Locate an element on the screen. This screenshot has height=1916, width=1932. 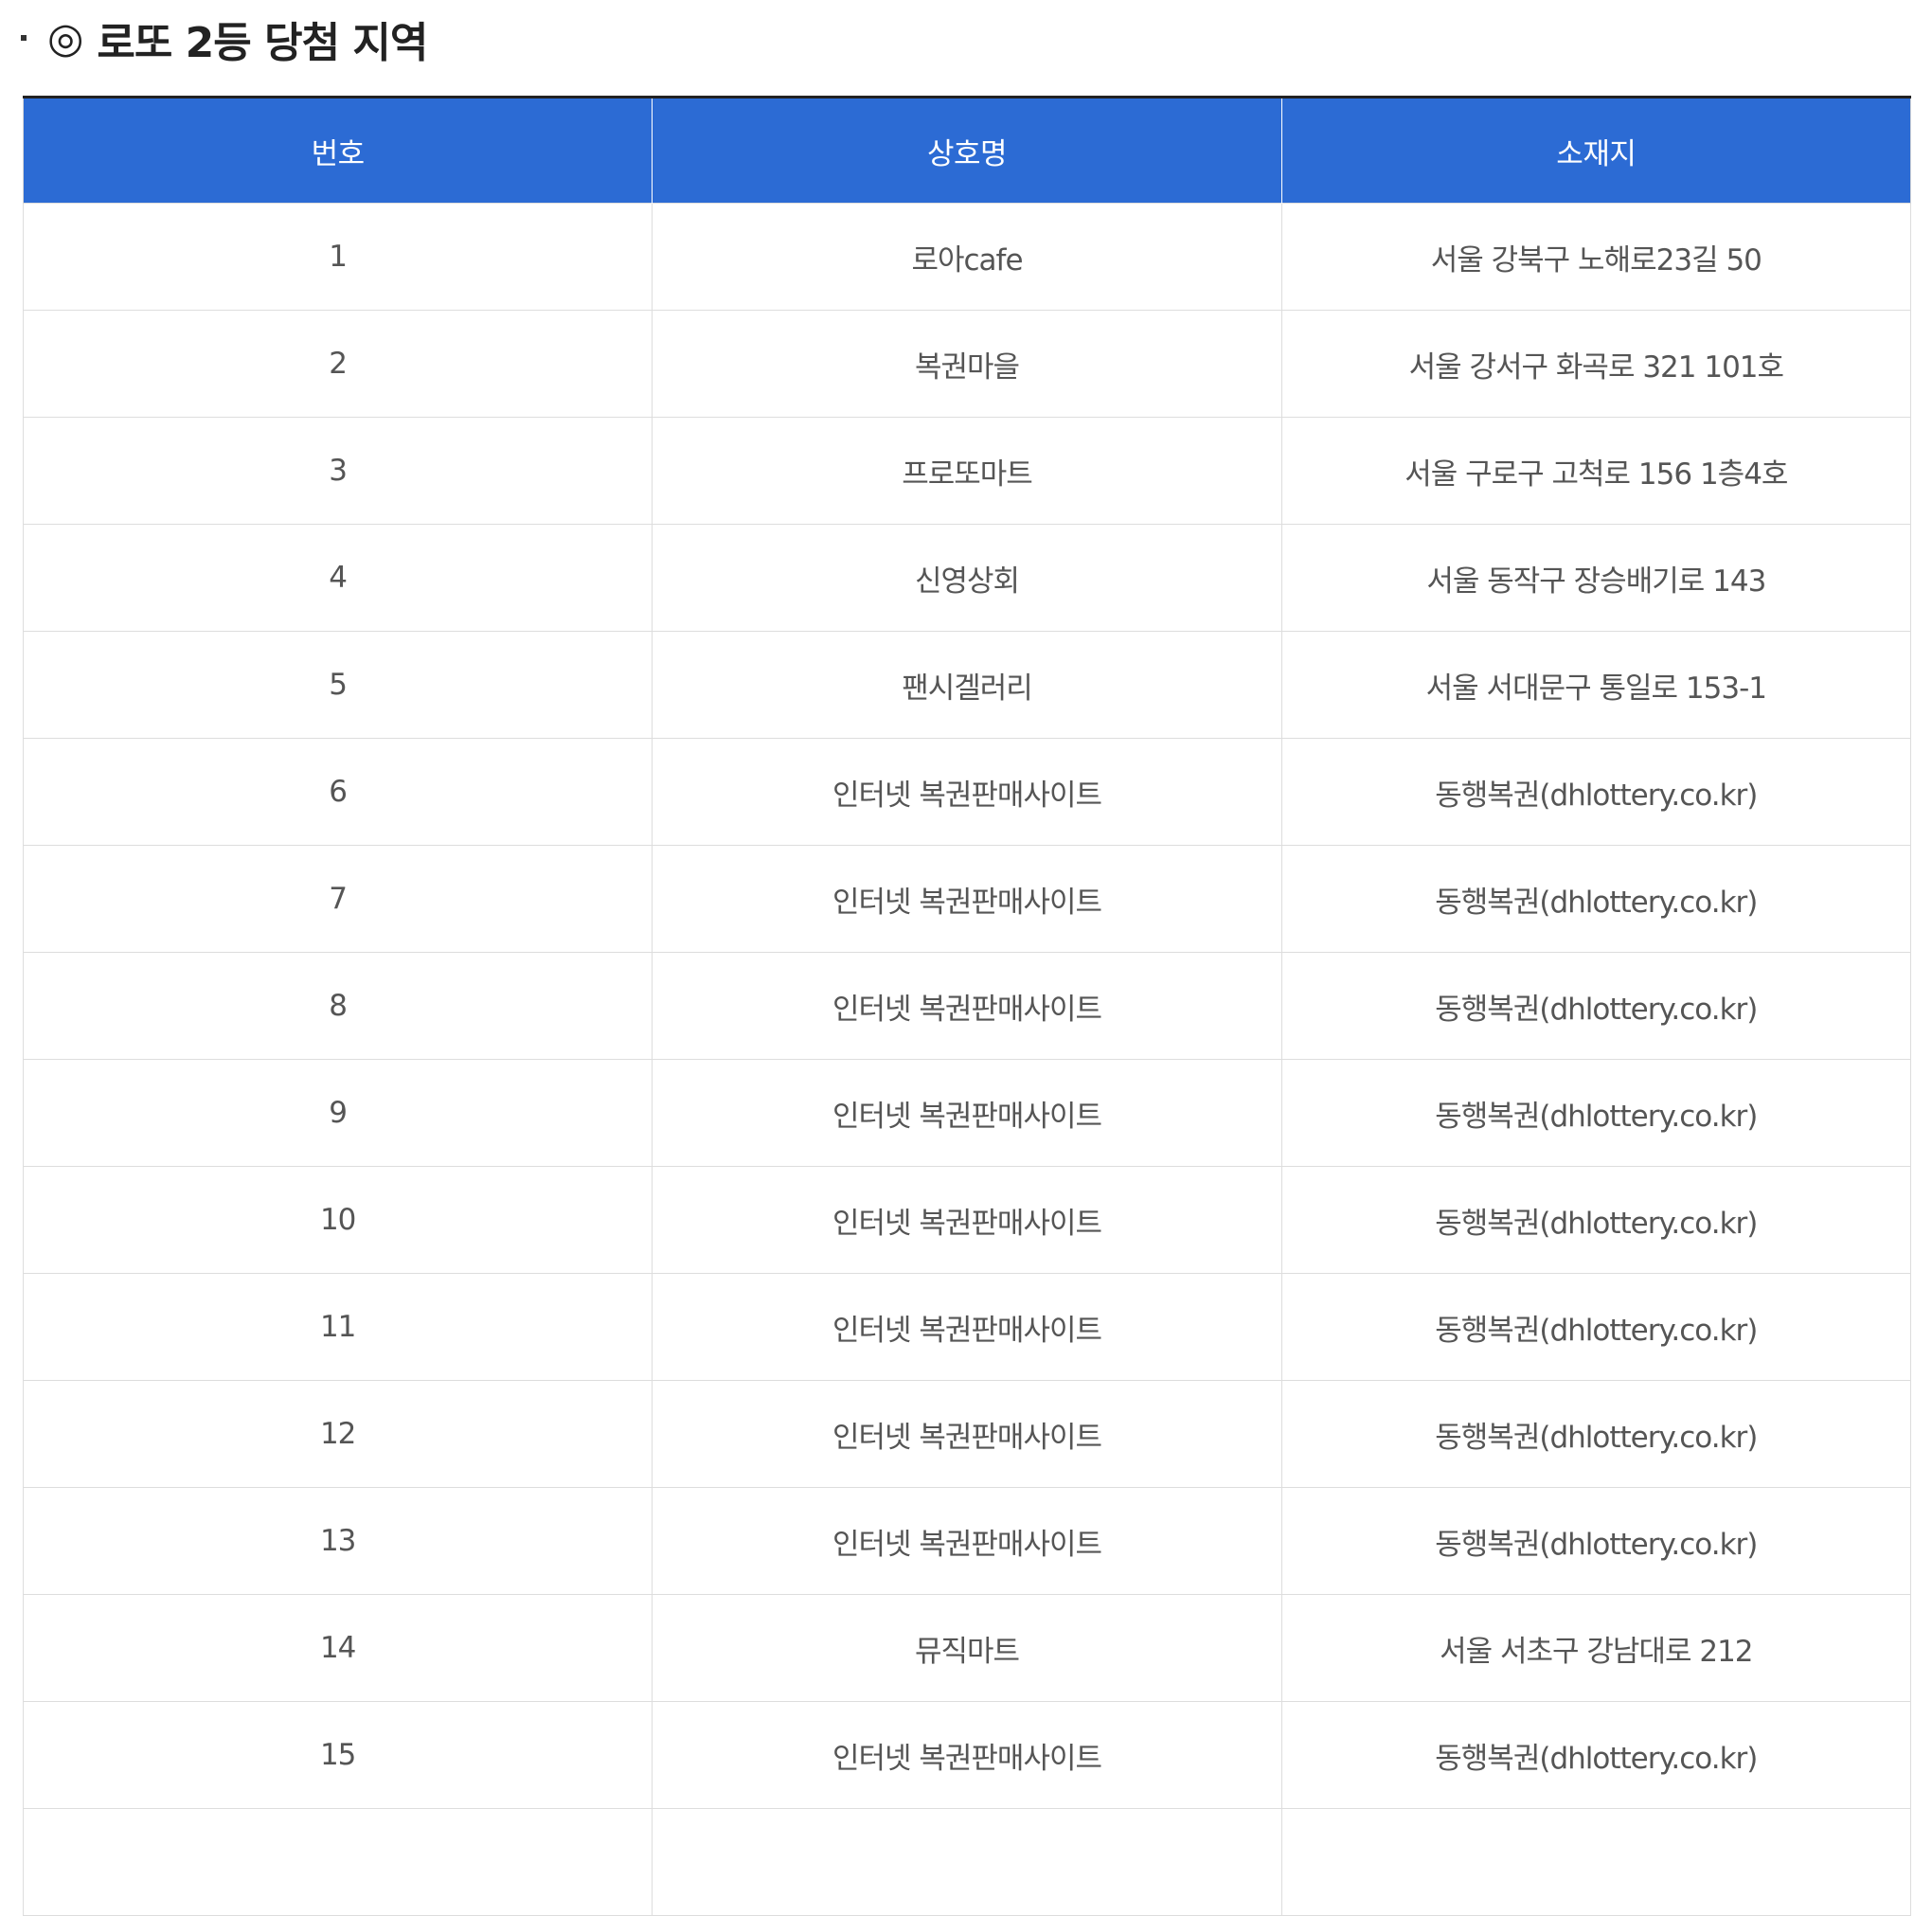
table-row: 4 신영상회 서울 동작구 장승배기로 143 is located at coordinates (967, 578).